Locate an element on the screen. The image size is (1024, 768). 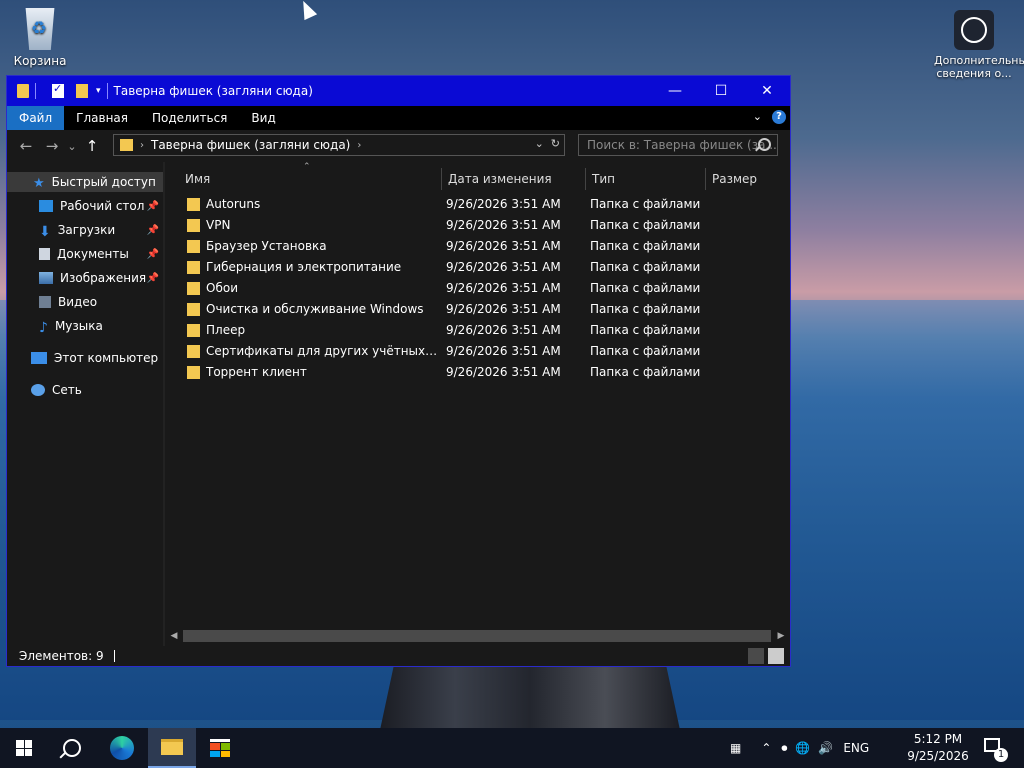
sidebar-item-downloads: ⬇ Загрузки 📌 is located at coordinates (101, 230).